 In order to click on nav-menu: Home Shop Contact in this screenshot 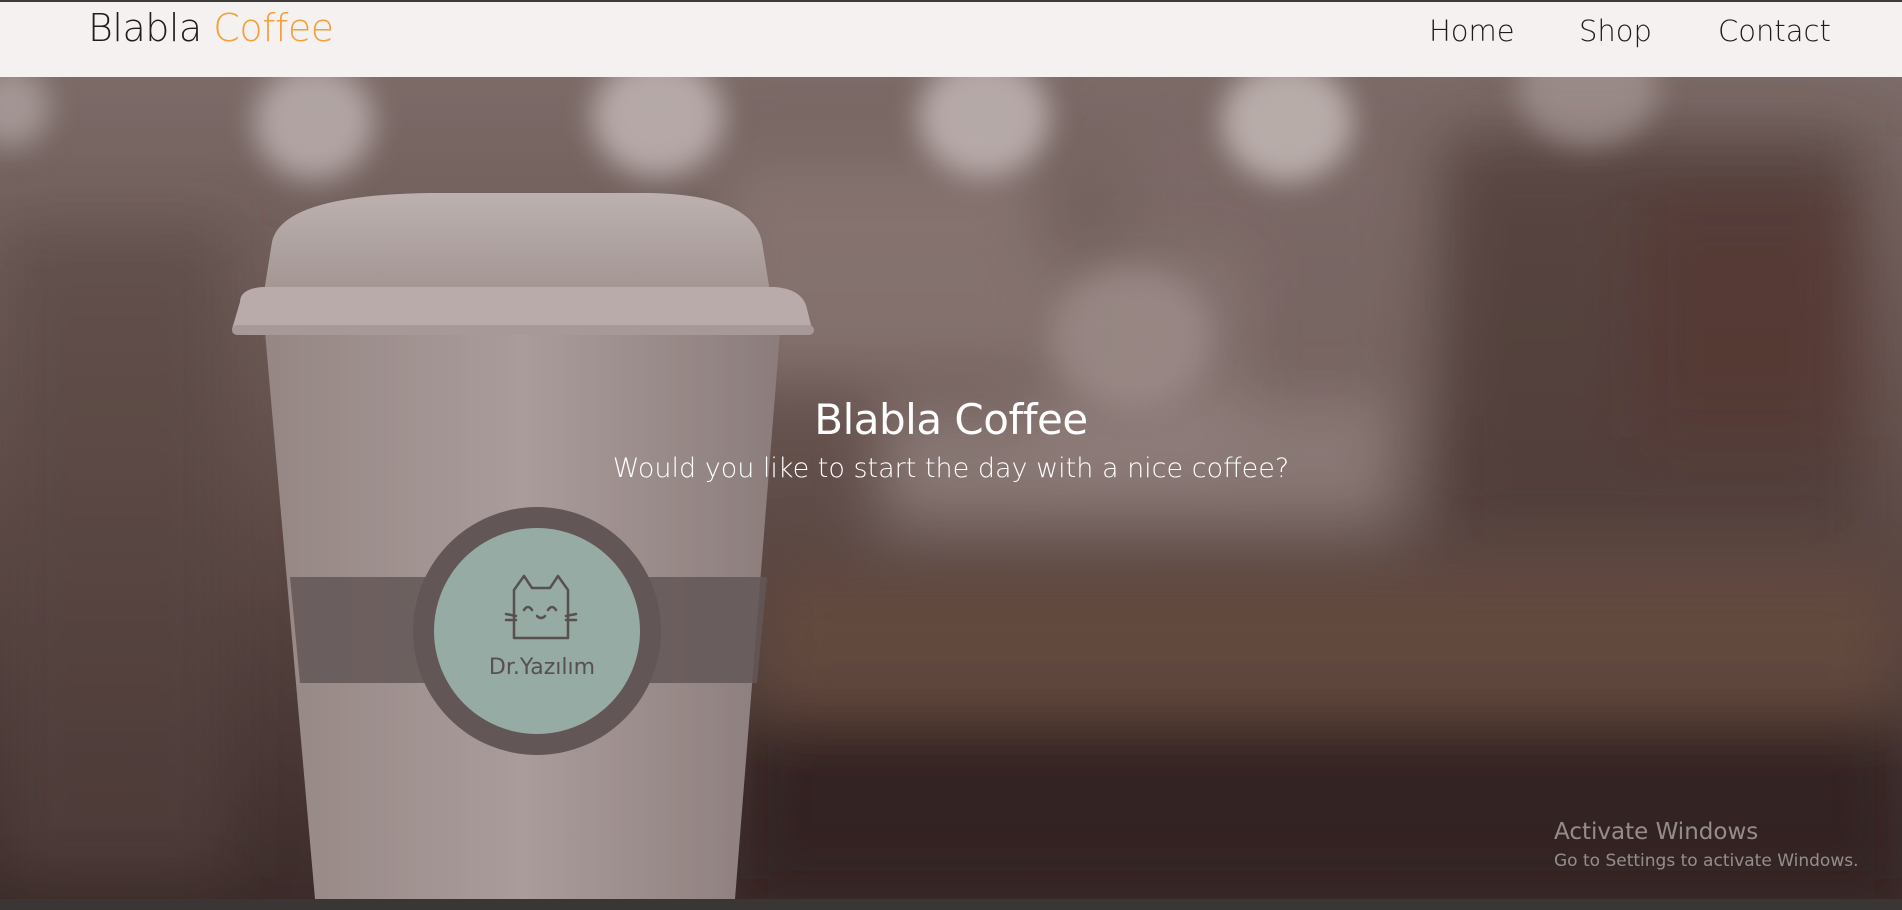, I will do `click(951, 31)`.